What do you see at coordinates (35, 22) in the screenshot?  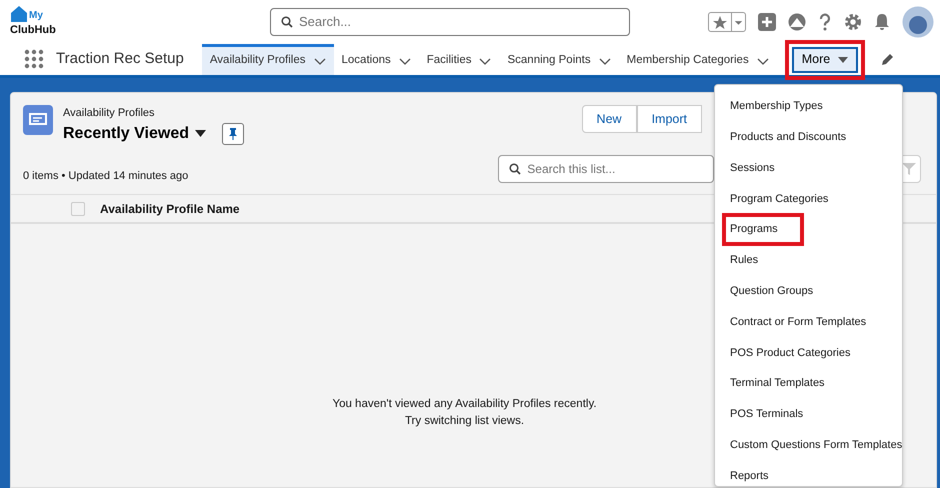 I see `logo-drawing: My ClubHub` at bounding box center [35, 22].